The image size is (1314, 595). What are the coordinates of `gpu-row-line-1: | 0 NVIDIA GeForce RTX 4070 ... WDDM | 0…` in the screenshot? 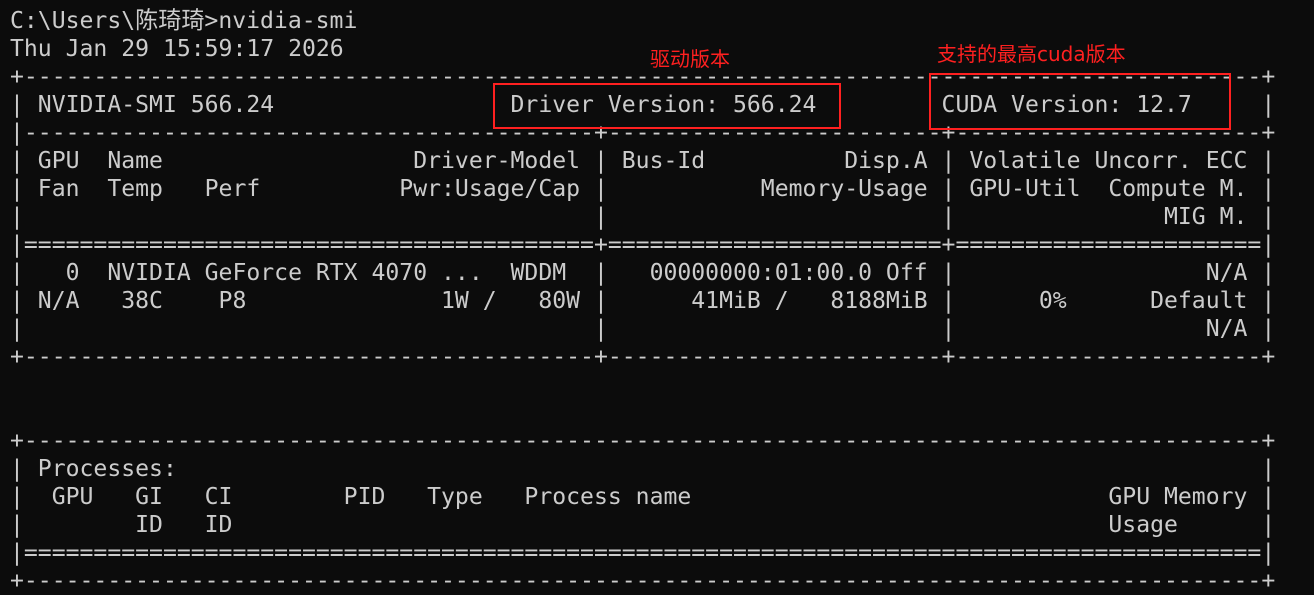 It's located at (643, 273).